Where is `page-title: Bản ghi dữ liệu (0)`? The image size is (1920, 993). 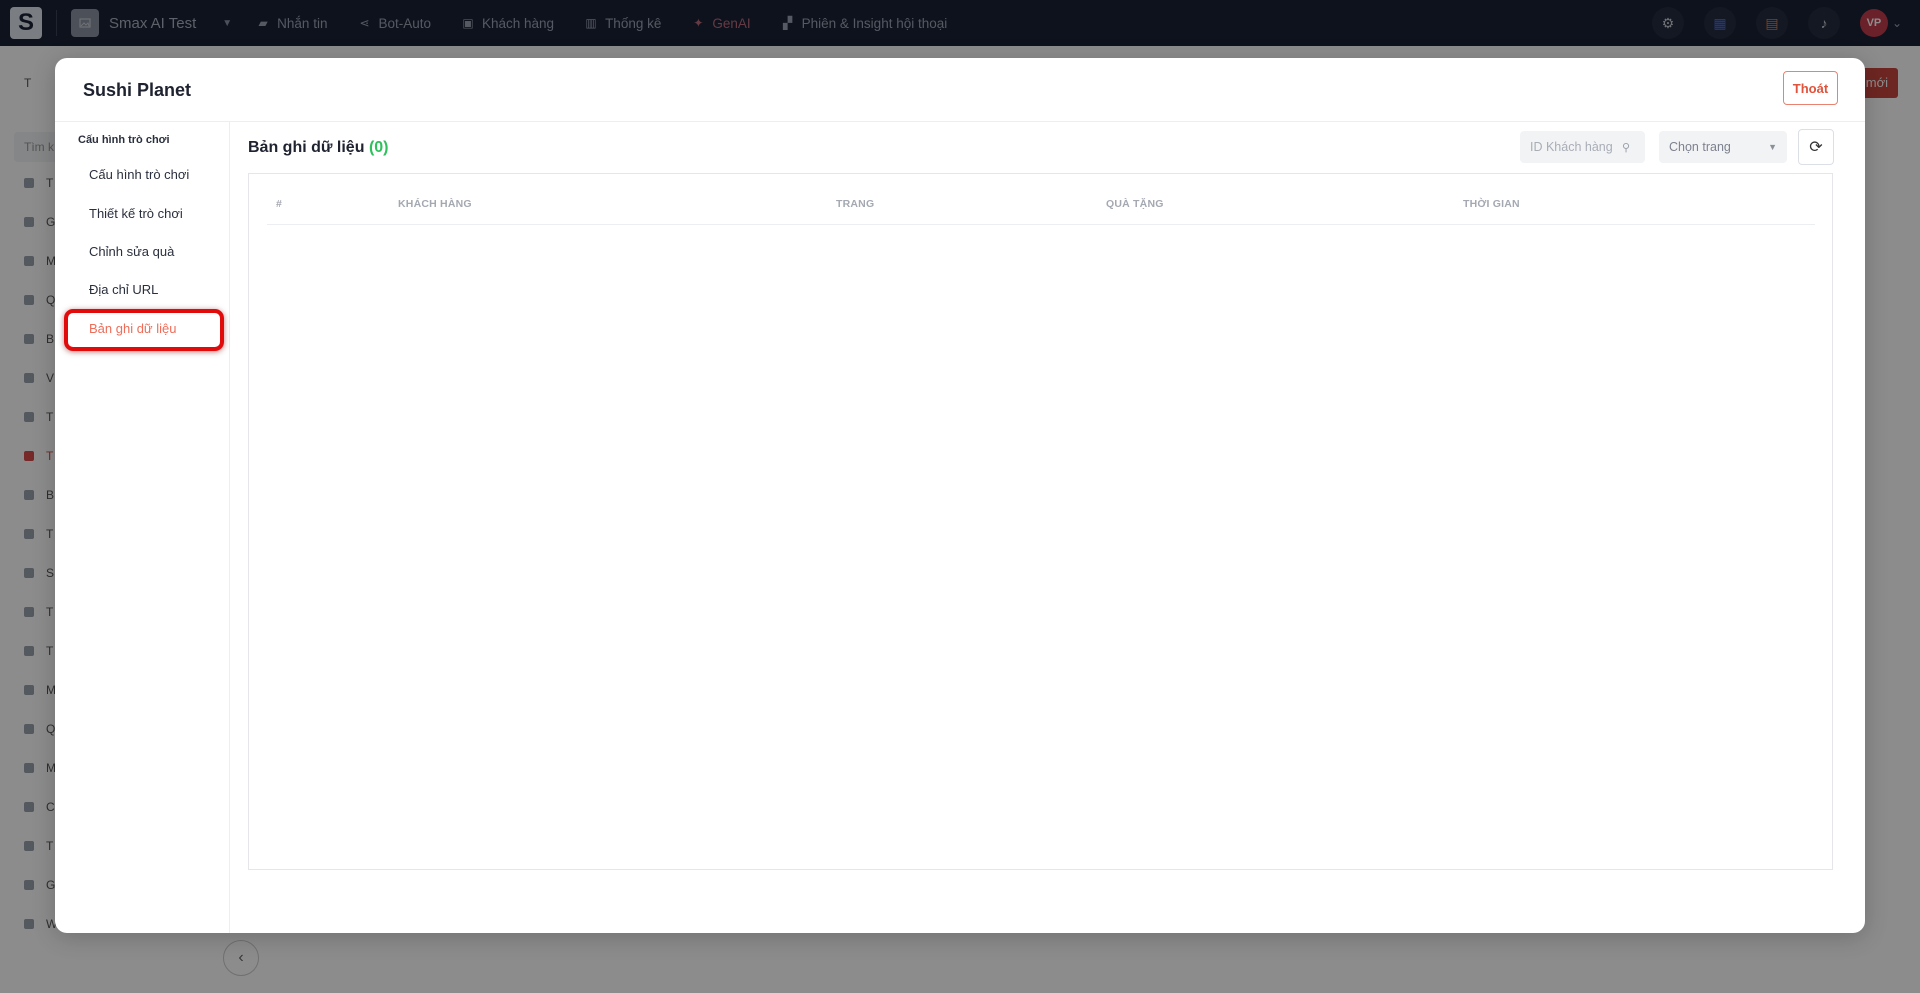
page-title: Bản ghi dữ liệu (0) is located at coordinates (318, 148).